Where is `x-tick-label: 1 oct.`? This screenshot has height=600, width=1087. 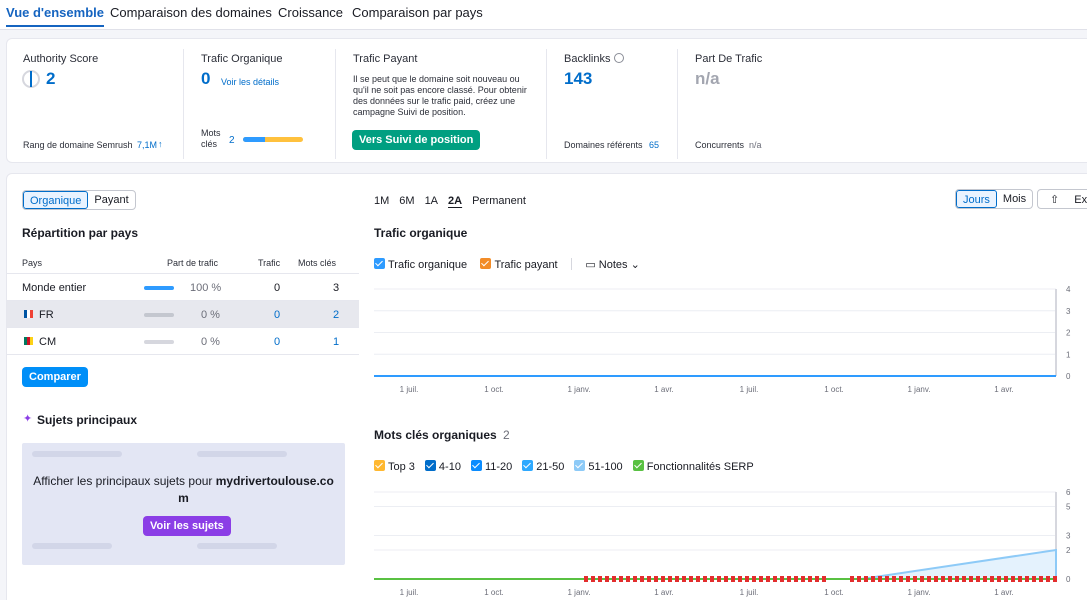
x-tick-label: 1 oct. is located at coordinates (834, 389).